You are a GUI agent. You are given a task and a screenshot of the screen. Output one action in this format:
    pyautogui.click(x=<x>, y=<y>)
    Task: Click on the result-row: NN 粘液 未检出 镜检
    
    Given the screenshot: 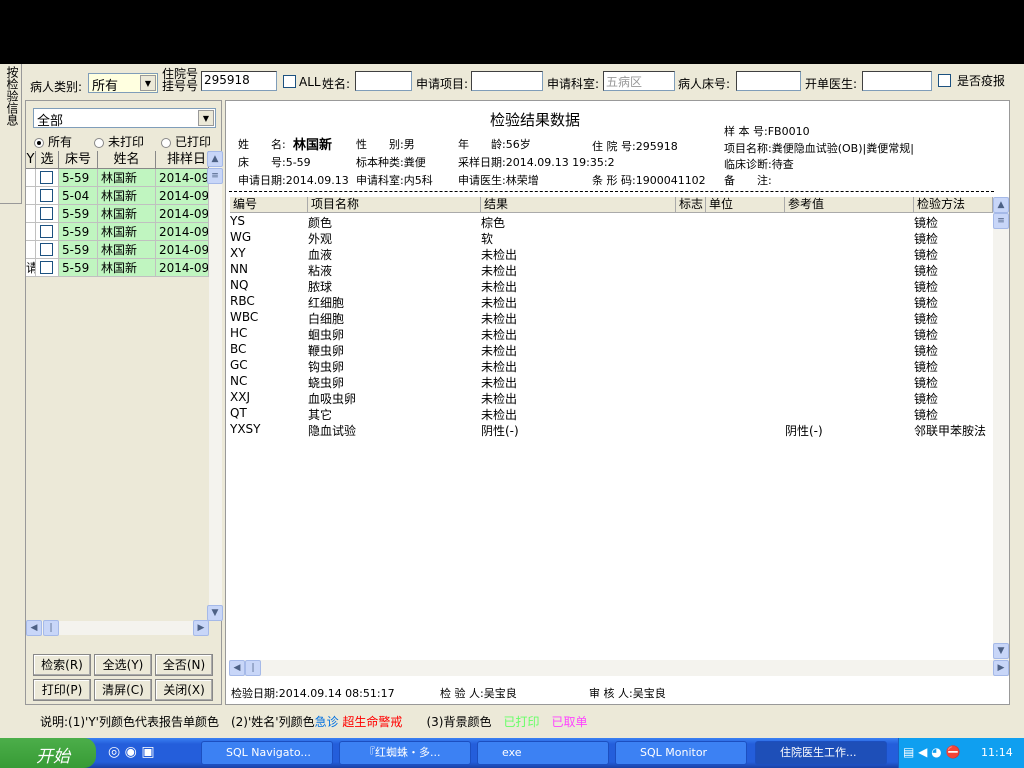 What is the action you would take?
    pyautogui.click(x=612, y=270)
    